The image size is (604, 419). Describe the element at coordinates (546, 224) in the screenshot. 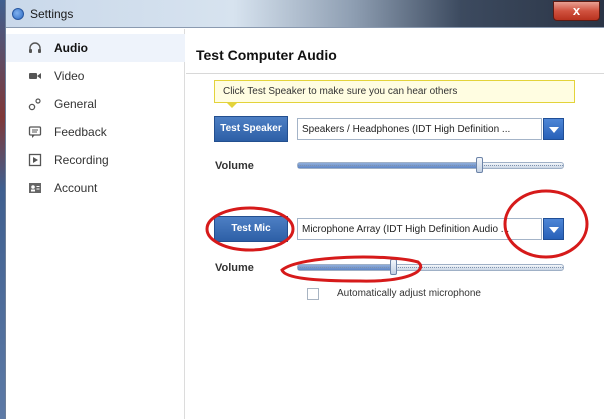

I see `annotation-circle-mic-dropdown` at that location.